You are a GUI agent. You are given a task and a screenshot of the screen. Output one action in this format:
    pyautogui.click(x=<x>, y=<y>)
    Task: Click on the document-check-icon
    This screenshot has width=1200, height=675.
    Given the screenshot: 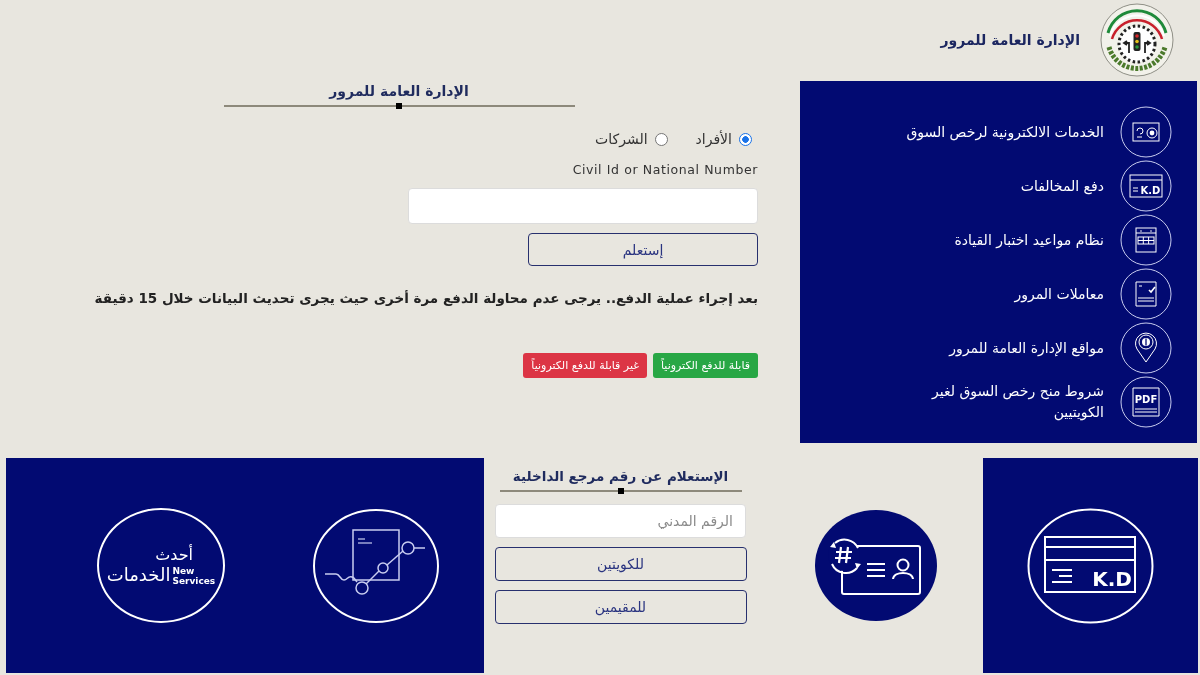 What is the action you would take?
    pyautogui.click(x=1146, y=294)
    